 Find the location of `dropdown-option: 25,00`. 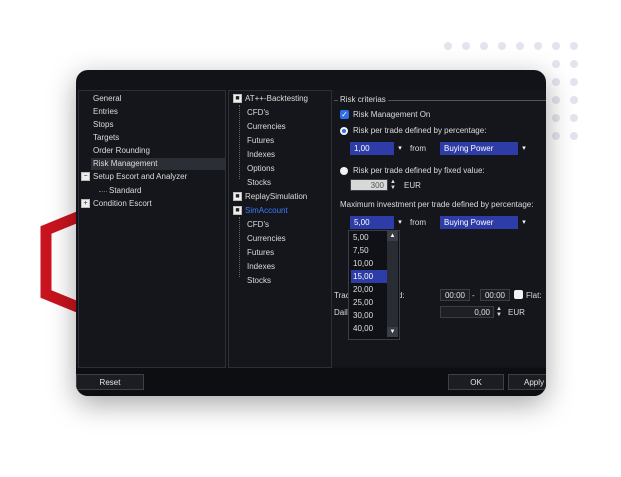

dropdown-option: 25,00 is located at coordinates (369, 302).